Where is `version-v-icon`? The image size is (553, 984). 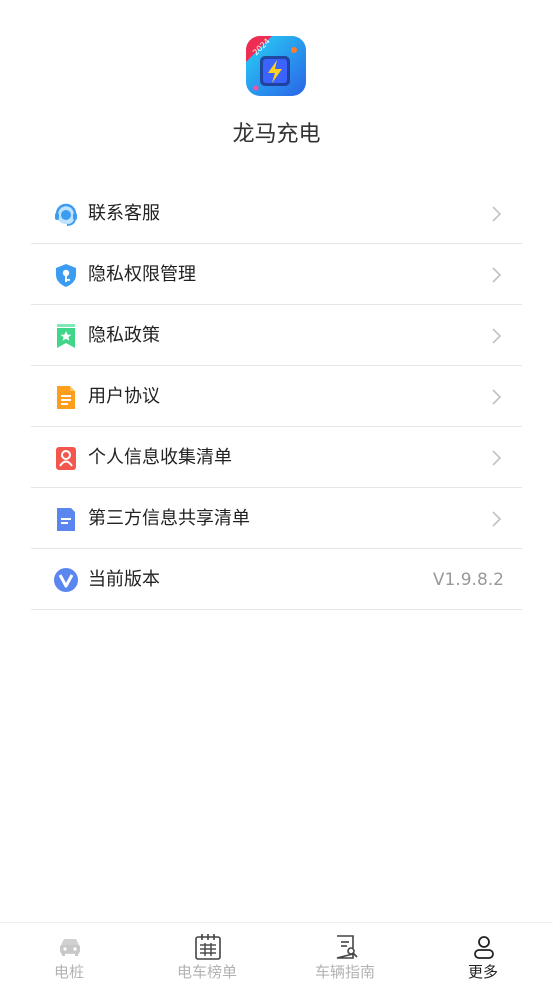 version-v-icon is located at coordinates (66, 580).